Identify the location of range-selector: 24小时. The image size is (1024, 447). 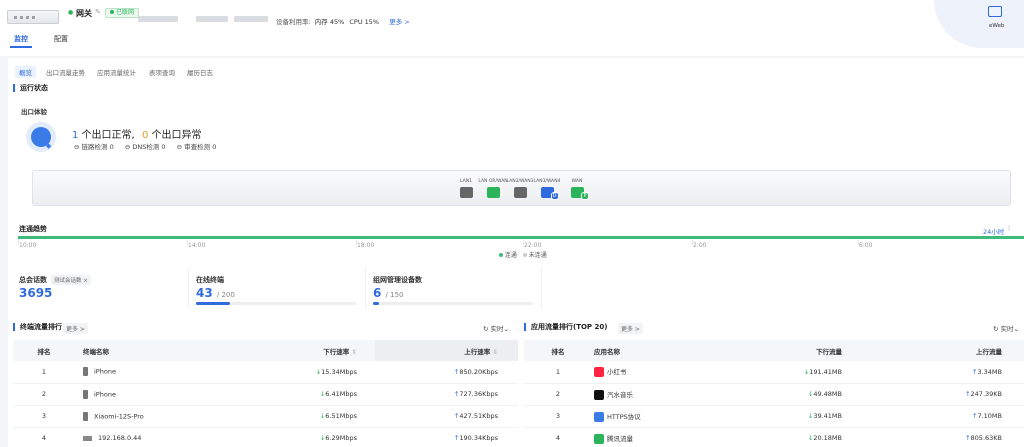
(993, 231).